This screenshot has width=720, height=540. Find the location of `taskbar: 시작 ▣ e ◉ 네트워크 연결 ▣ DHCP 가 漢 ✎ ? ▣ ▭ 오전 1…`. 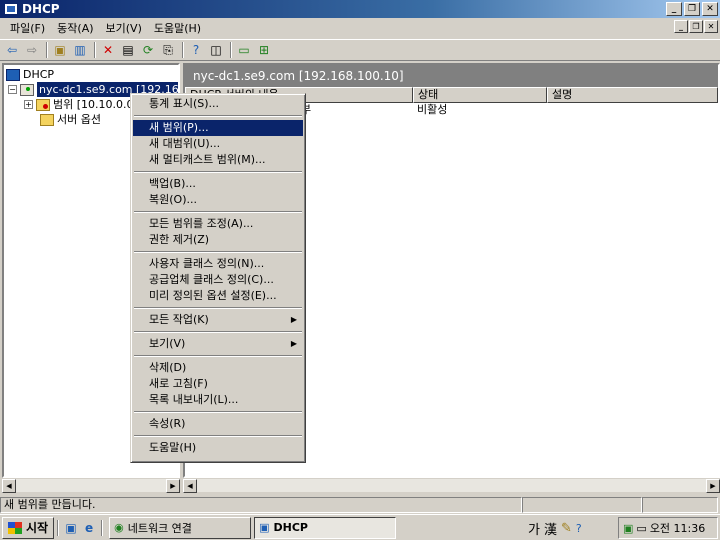

taskbar: 시작 ▣ e ◉ 네트워크 연결 ▣ DHCP 가 漢 ✎ ? ▣ ▭ 오전 1… is located at coordinates (360, 527).